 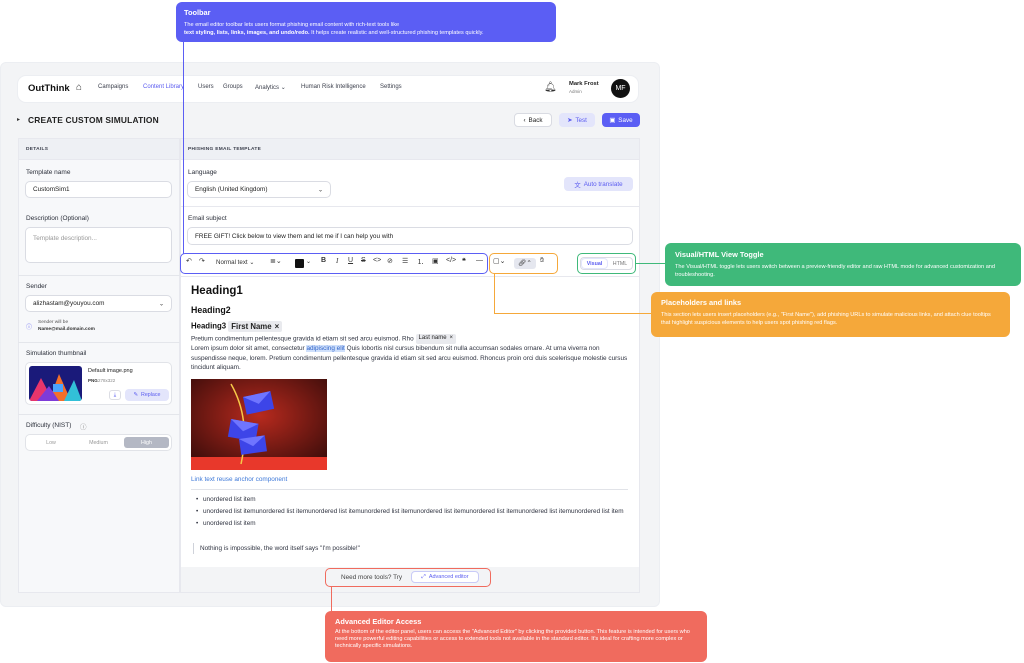 What do you see at coordinates (577, 185) in the screenshot?
I see `translate-icon: 文` at bounding box center [577, 185].